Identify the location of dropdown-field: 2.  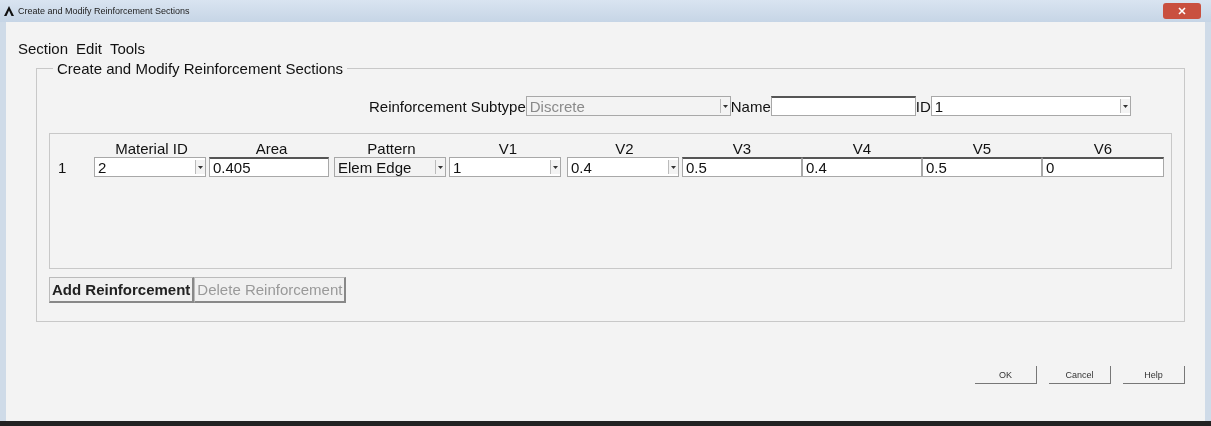
(150, 167).